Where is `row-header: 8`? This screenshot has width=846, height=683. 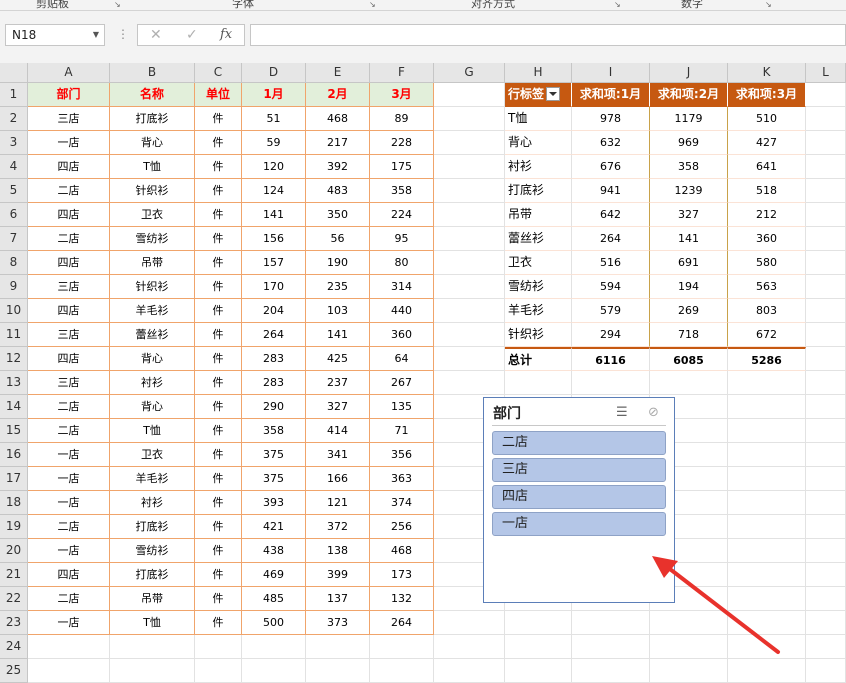
row-header: 8 is located at coordinates (14, 263).